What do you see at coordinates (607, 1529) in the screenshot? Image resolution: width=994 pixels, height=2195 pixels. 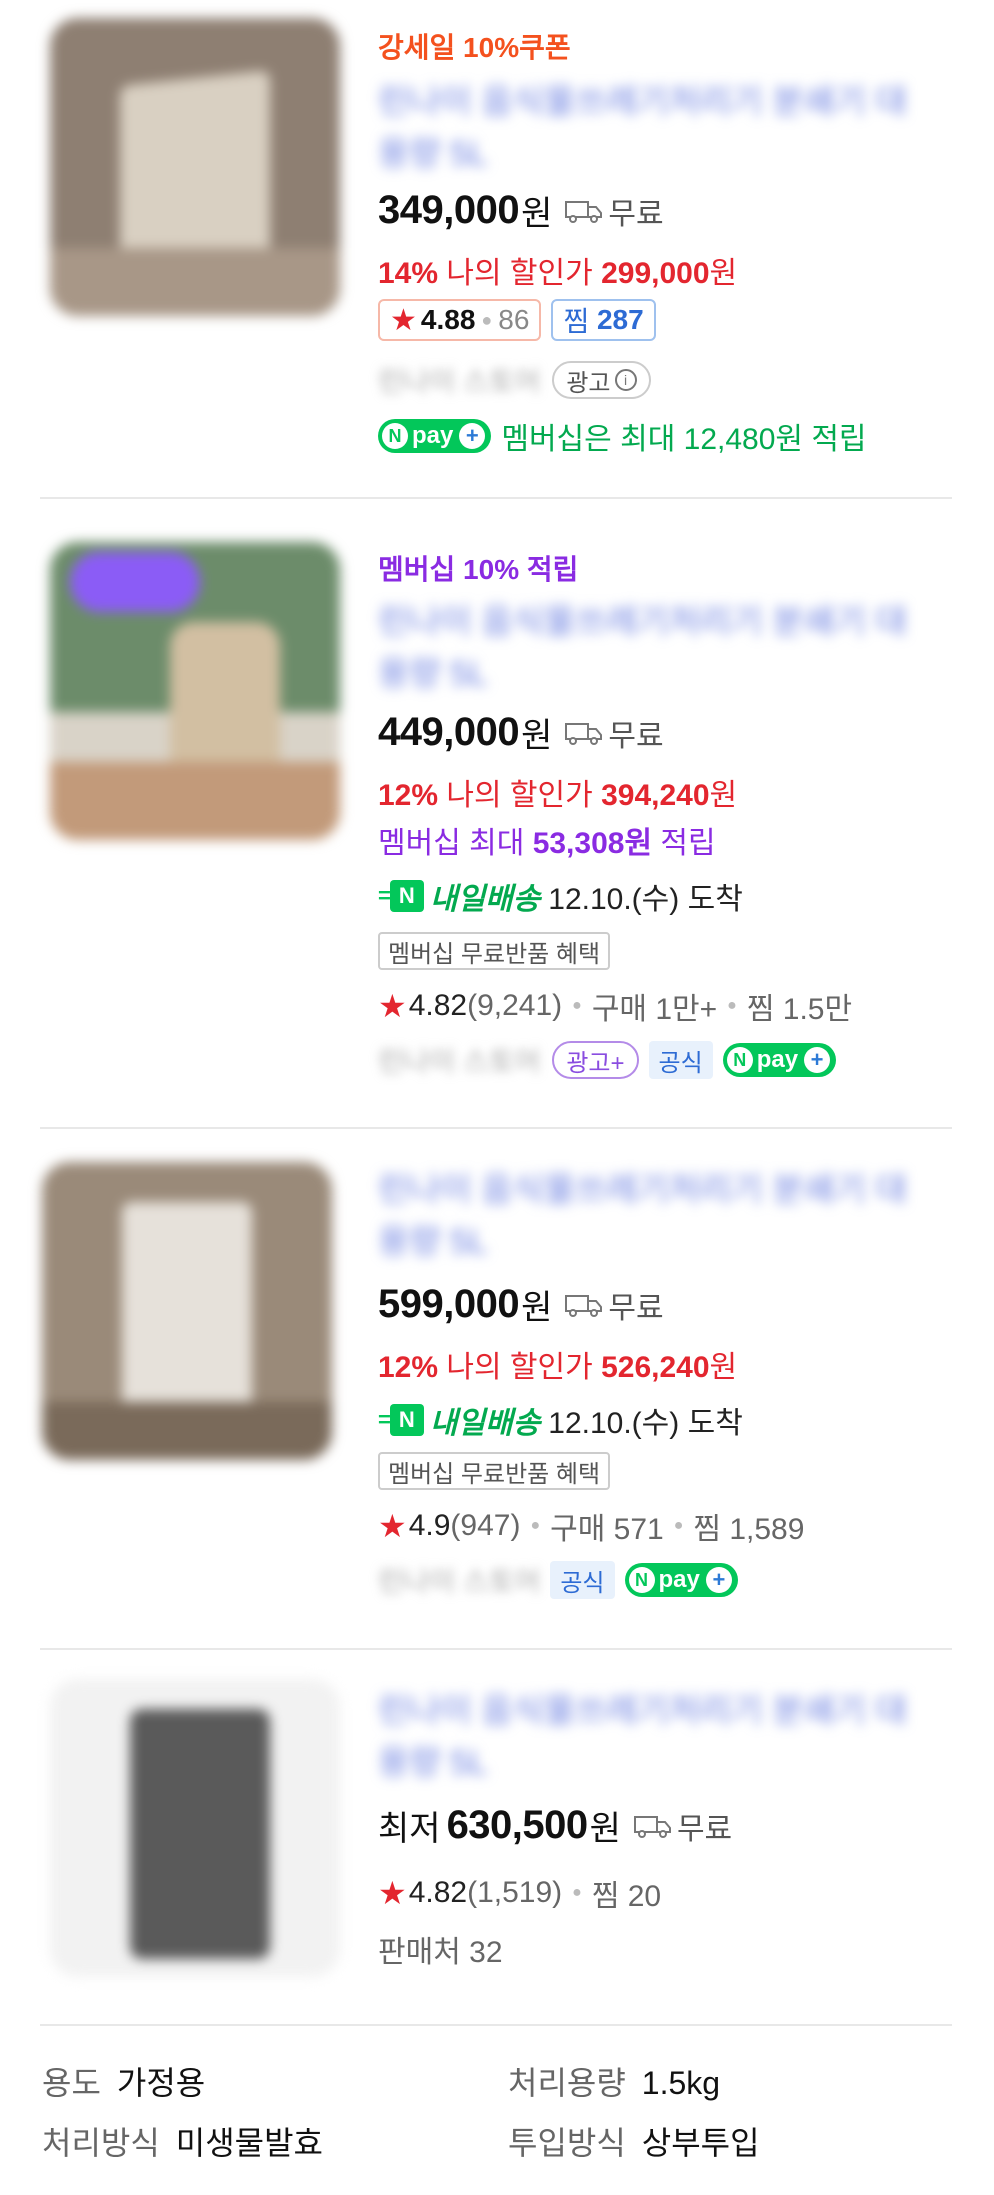 I see `purchase-count: 구매 571` at bounding box center [607, 1529].